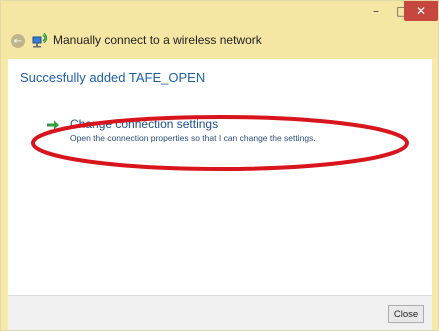 Image resolution: width=439 pixels, height=331 pixels. Describe the element at coordinates (40, 40) in the screenshot. I see `network-icon` at that location.